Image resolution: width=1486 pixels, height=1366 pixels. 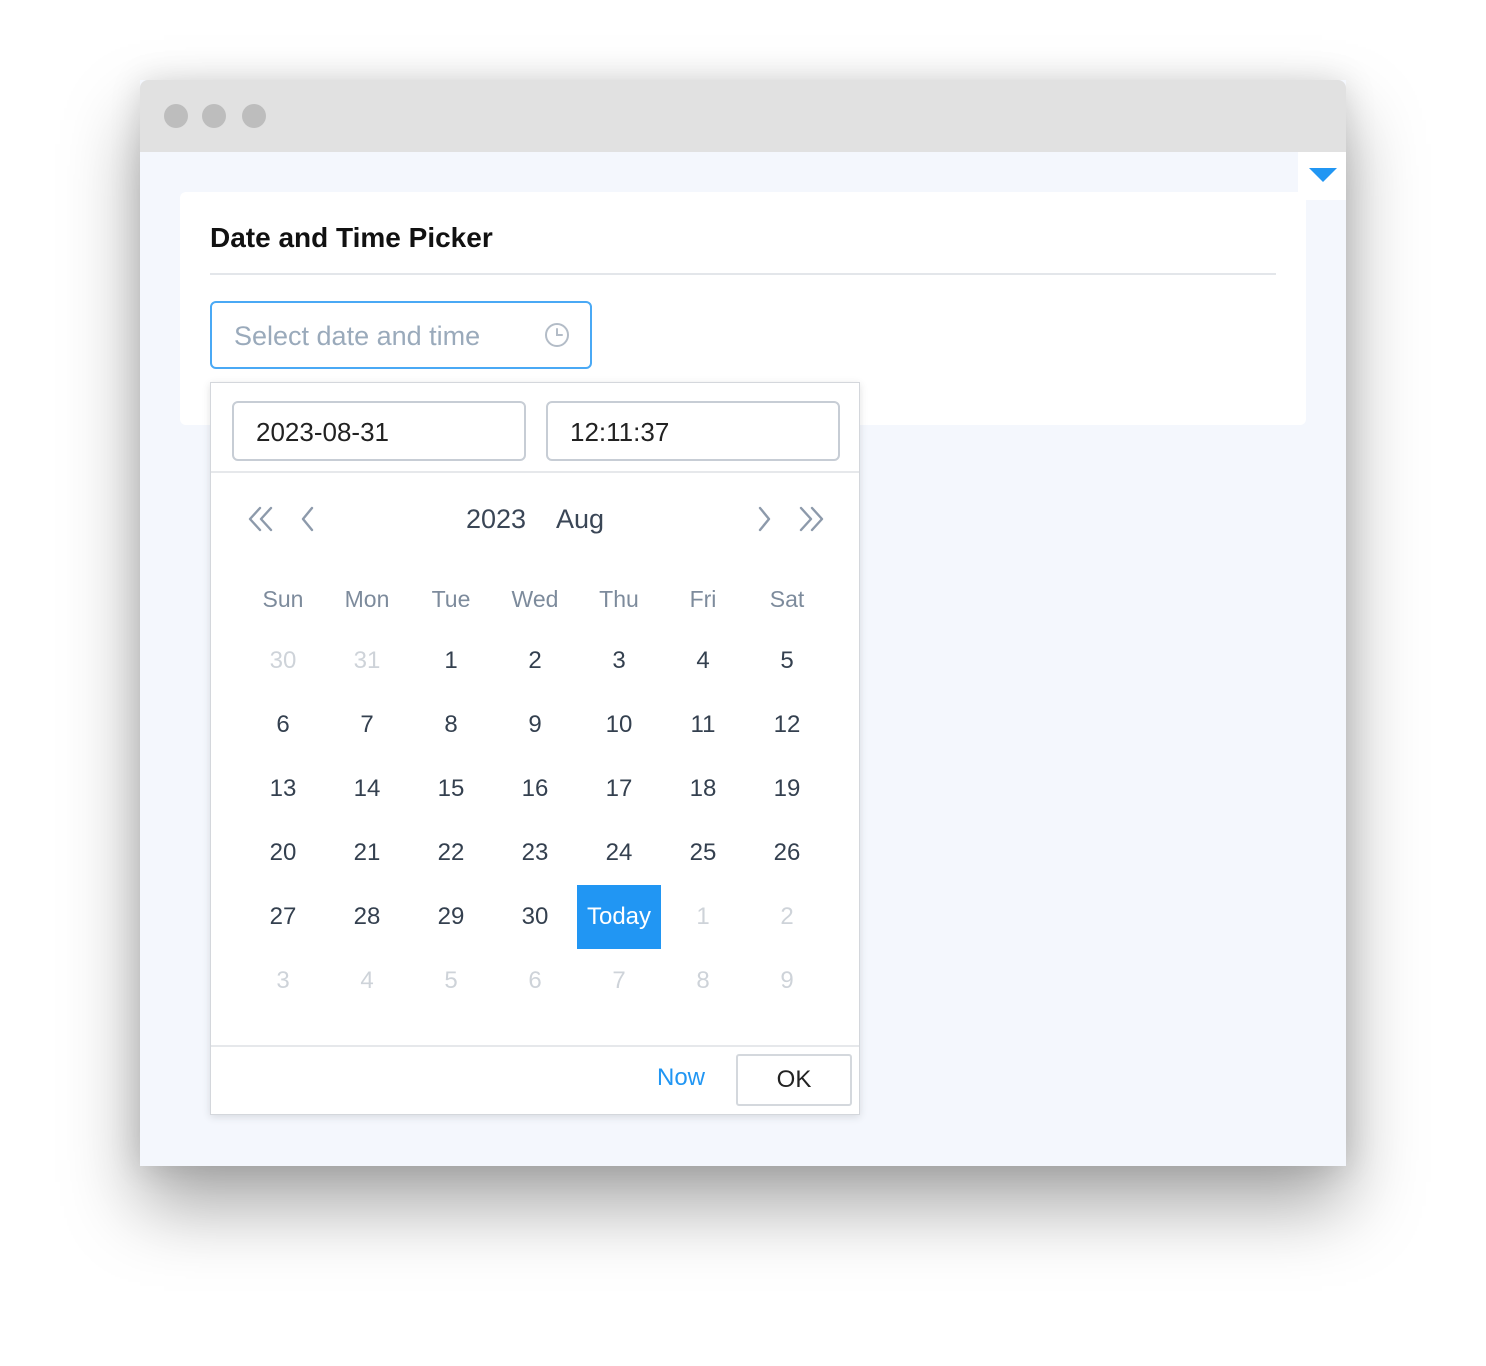 I want to click on popup-divider, so click(x=535, y=472).